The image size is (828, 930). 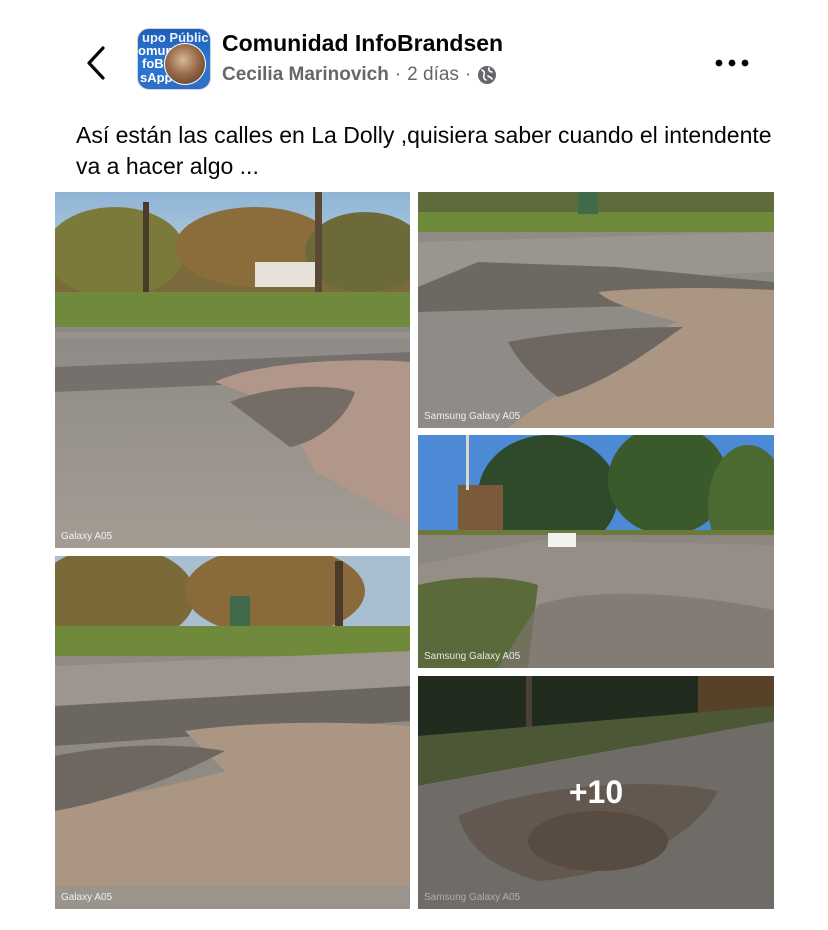 I want to click on group-name: Comunidad InfoBrandsen, so click(x=362, y=43).